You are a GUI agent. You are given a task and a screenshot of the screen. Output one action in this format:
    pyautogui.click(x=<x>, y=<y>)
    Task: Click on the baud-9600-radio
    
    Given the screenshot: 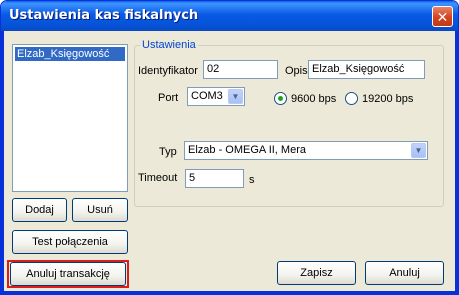 What is the action you would take?
    pyautogui.click(x=280, y=98)
    